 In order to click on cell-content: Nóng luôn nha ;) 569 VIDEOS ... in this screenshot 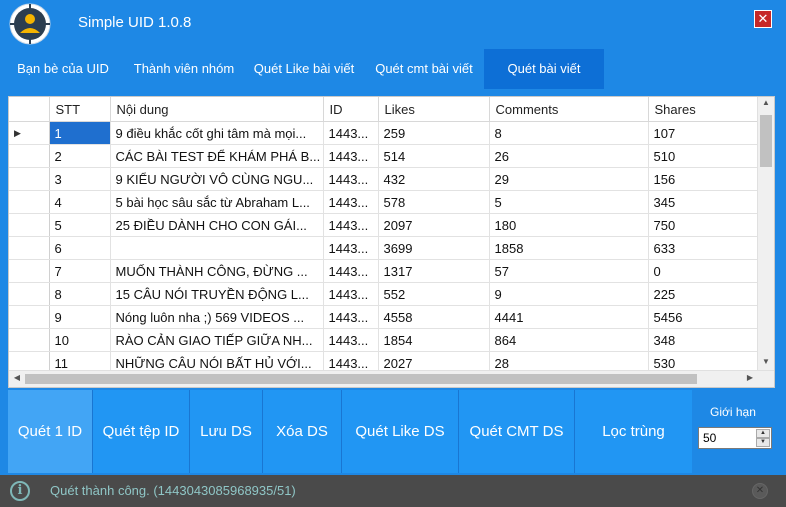, I will do `click(217, 317)`.